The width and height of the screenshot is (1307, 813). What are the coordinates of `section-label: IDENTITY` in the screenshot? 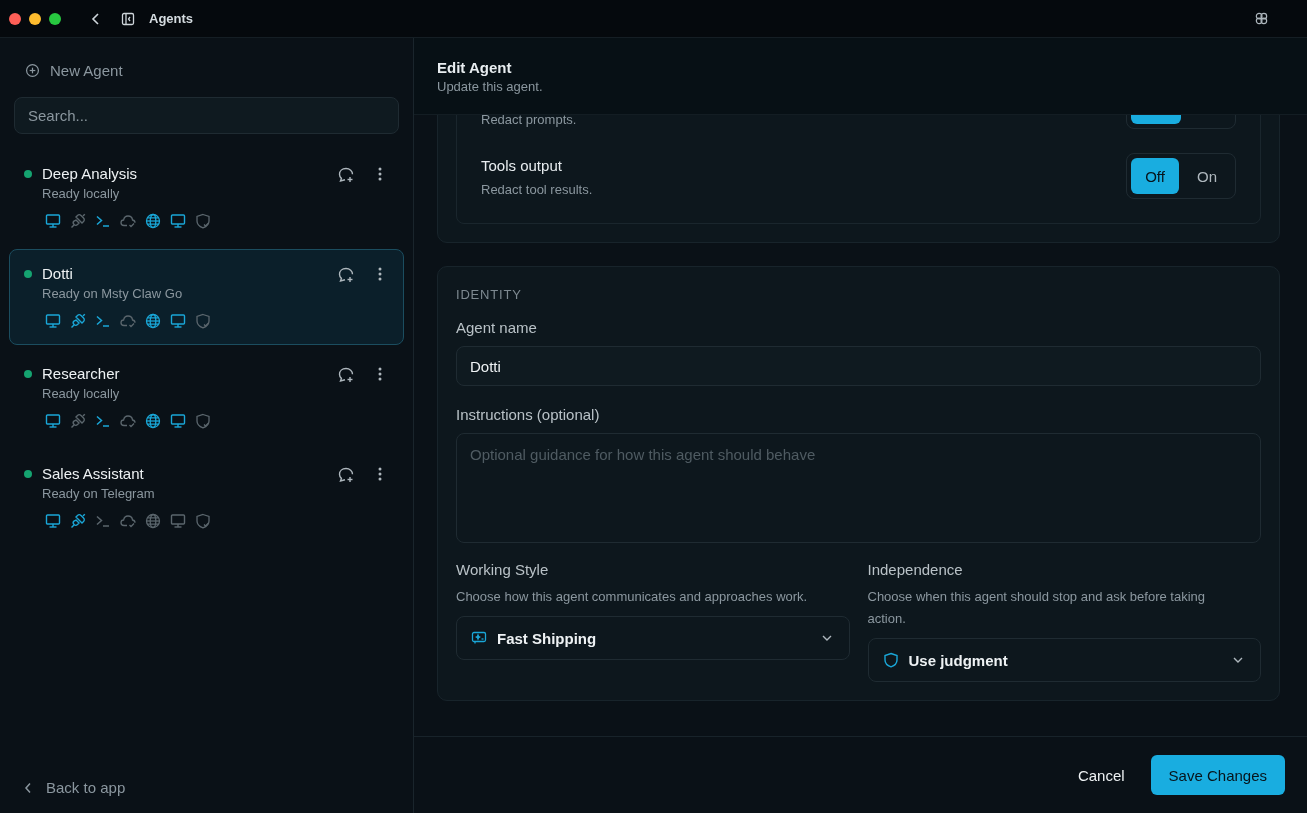 It's located at (489, 294).